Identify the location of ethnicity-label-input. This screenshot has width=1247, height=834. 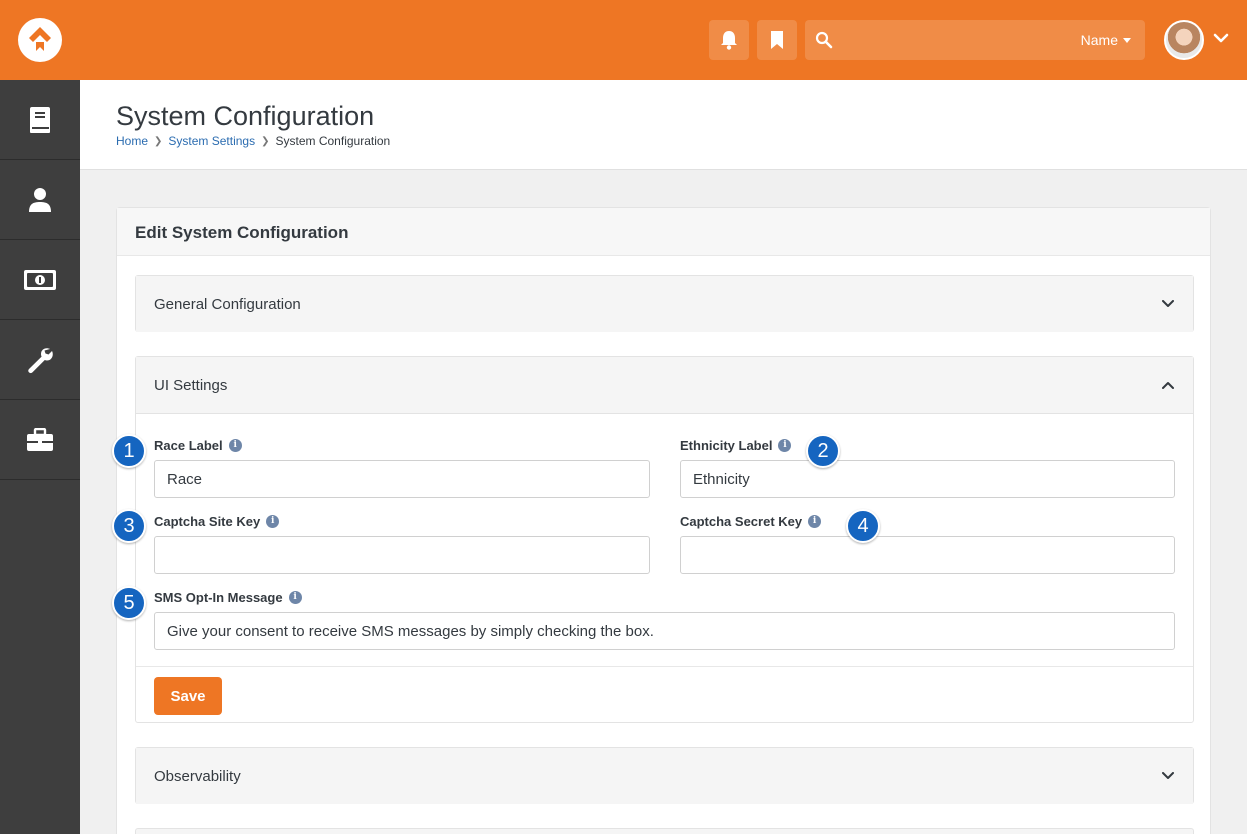
(927, 479).